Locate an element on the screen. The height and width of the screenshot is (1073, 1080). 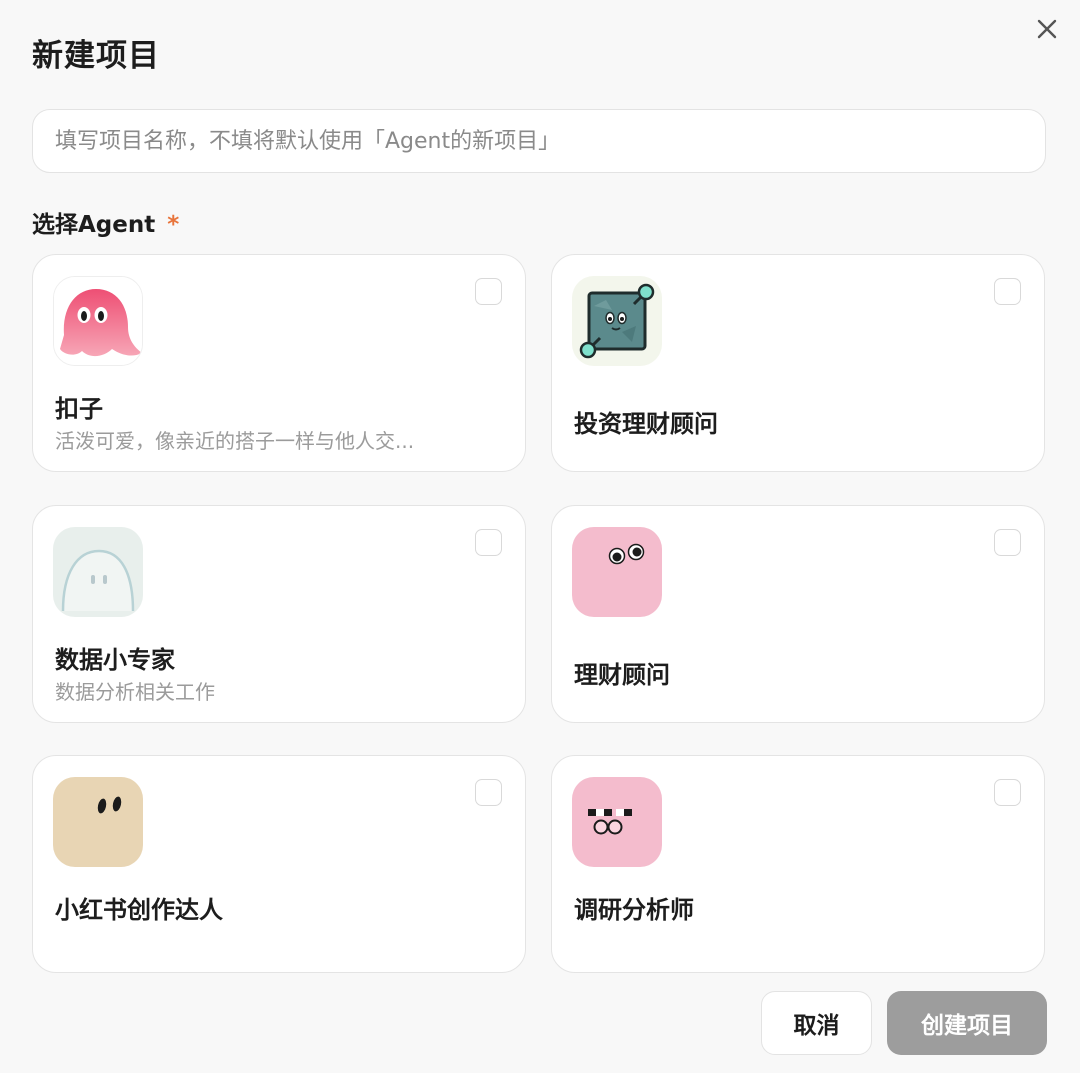
agent-card-investment-advisor: 投资理财顾问 is located at coordinates (798, 363).